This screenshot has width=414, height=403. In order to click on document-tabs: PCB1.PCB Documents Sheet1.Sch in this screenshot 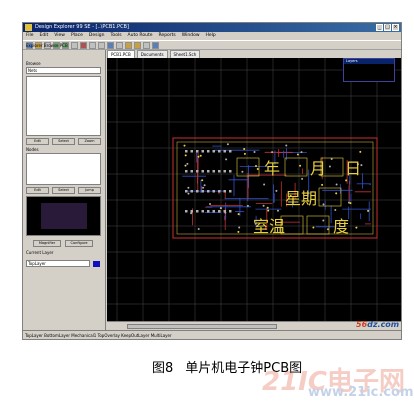, I will do `click(254, 54)`.